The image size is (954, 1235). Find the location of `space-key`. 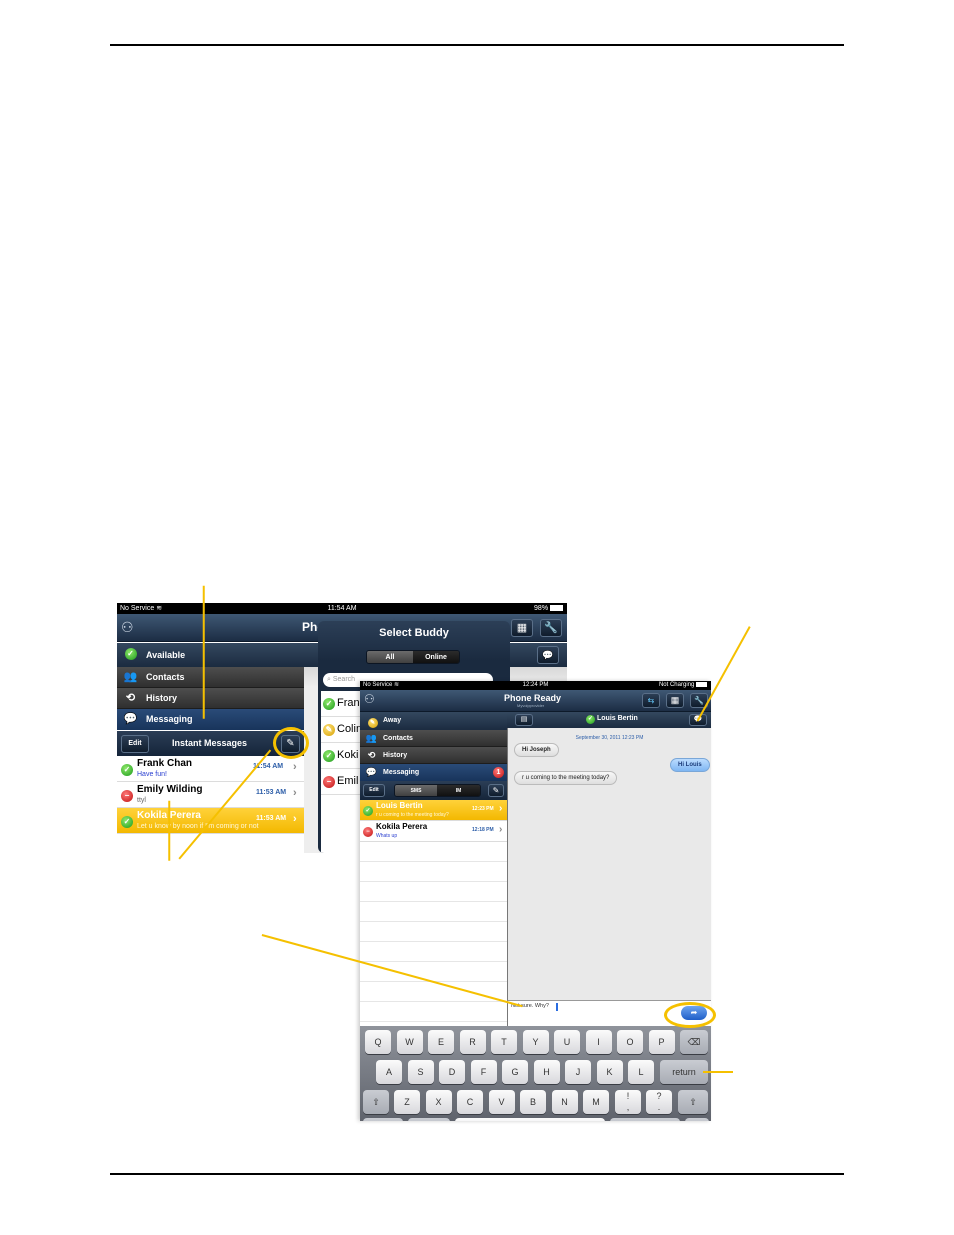

space-key is located at coordinates (530, 1119).